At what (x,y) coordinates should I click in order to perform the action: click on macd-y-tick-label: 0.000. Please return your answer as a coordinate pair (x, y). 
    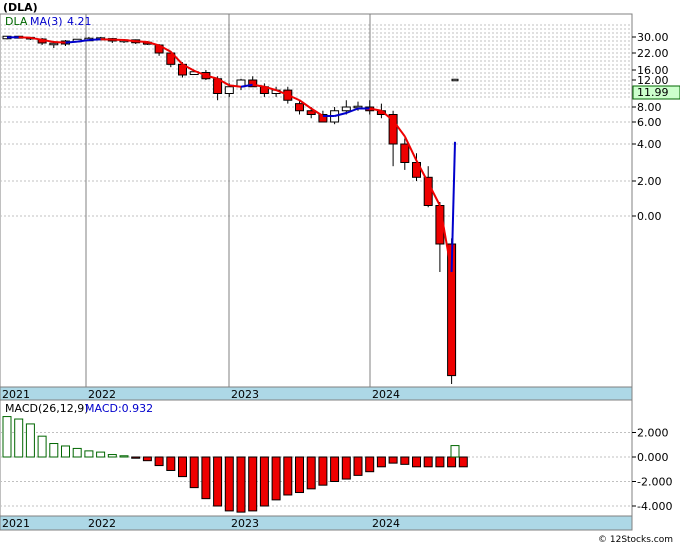
    Looking at the image, I should click on (653, 457).